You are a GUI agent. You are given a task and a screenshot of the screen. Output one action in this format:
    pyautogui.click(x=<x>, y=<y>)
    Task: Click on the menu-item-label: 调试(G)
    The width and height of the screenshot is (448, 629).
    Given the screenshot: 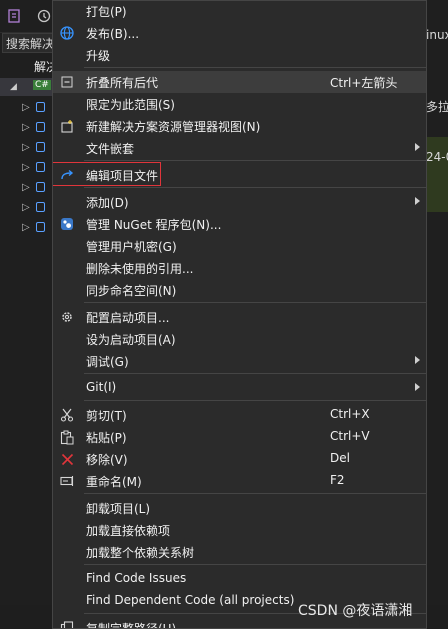 What is the action you would take?
    pyautogui.click(x=107, y=362)
    